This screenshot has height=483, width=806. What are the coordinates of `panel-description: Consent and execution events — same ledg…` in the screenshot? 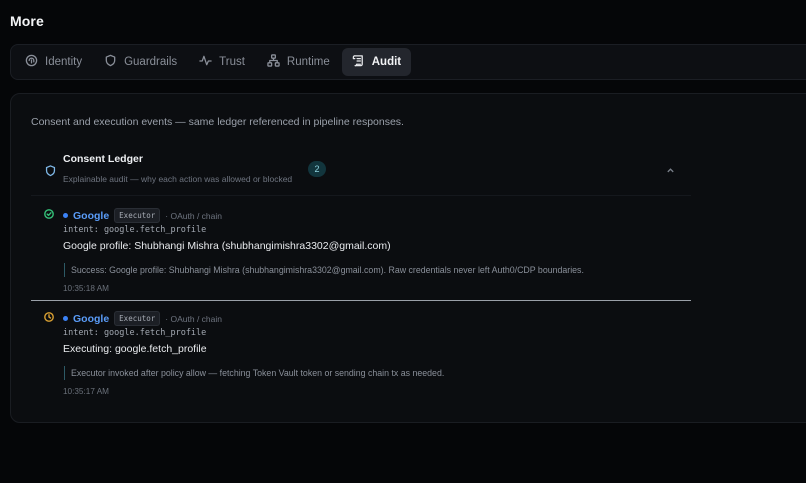 It's located at (217, 122).